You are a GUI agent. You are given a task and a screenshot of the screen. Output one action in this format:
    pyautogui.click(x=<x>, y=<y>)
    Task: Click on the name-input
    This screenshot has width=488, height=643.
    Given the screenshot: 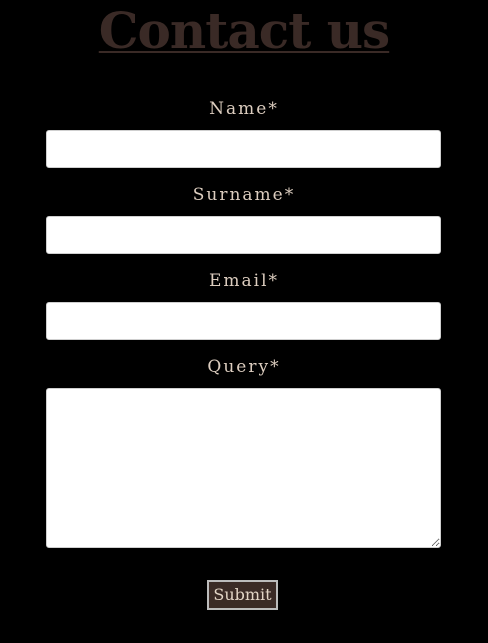 What is the action you would take?
    pyautogui.click(x=243, y=149)
    